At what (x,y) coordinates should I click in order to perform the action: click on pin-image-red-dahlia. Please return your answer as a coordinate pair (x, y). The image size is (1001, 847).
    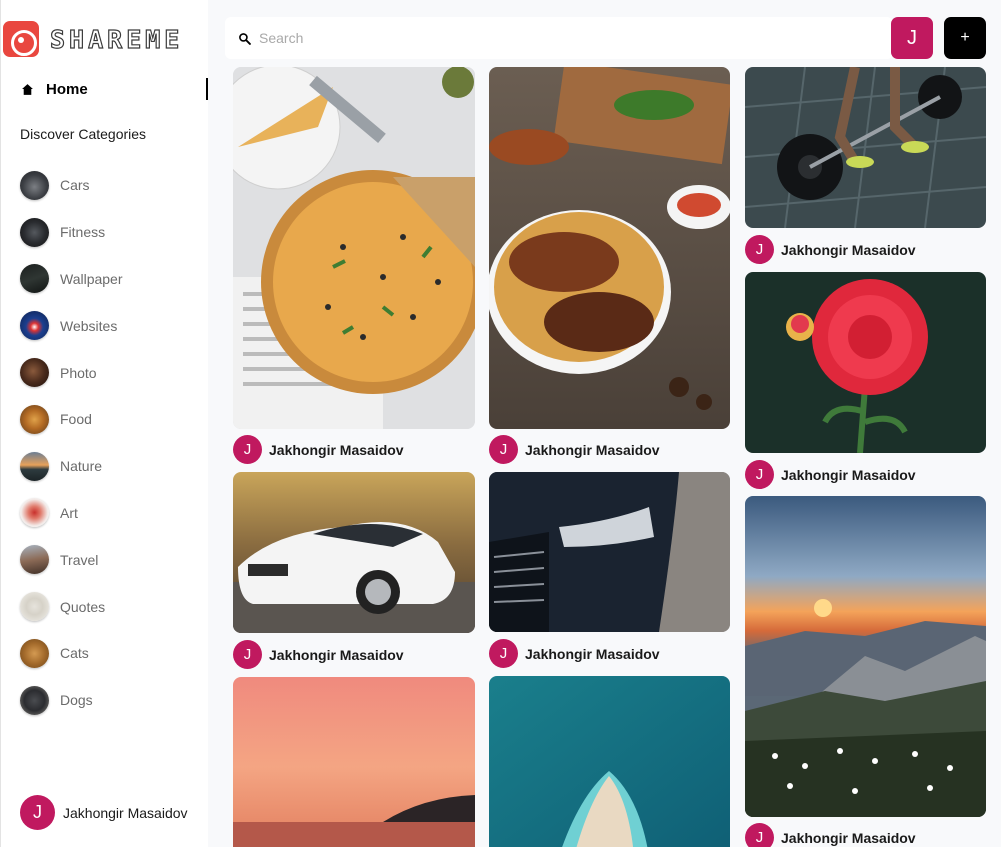
    Looking at the image, I should click on (865, 362).